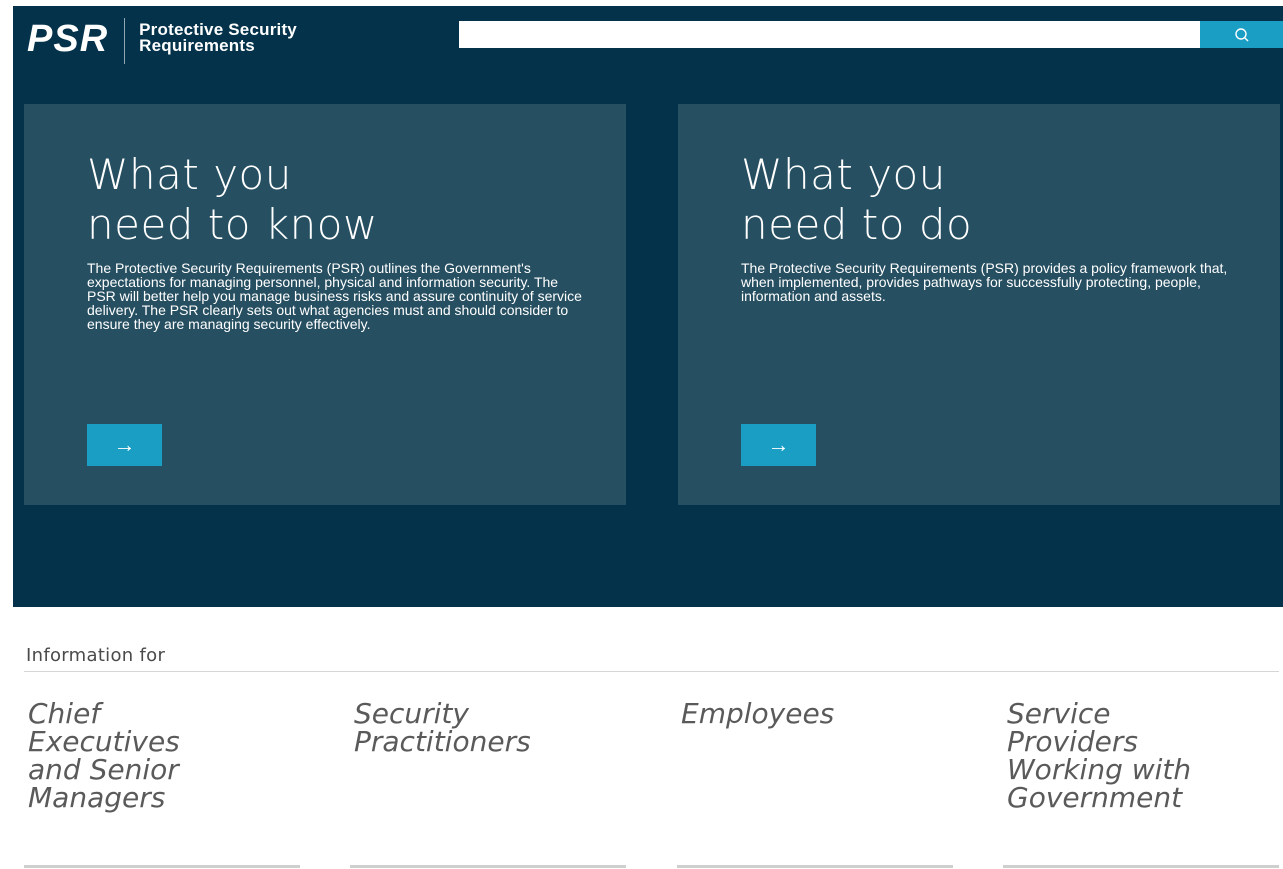 Image resolution: width=1283 pixels, height=869 pixels. What do you see at coordinates (68, 39) in the screenshot?
I see `logo-mark: PSR` at bounding box center [68, 39].